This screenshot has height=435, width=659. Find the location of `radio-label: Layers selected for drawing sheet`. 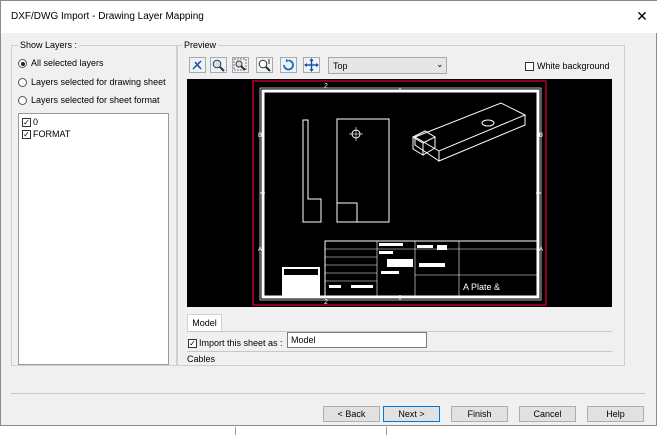

radio-label: Layers selected for drawing sheet is located at coordinates (98, 82).